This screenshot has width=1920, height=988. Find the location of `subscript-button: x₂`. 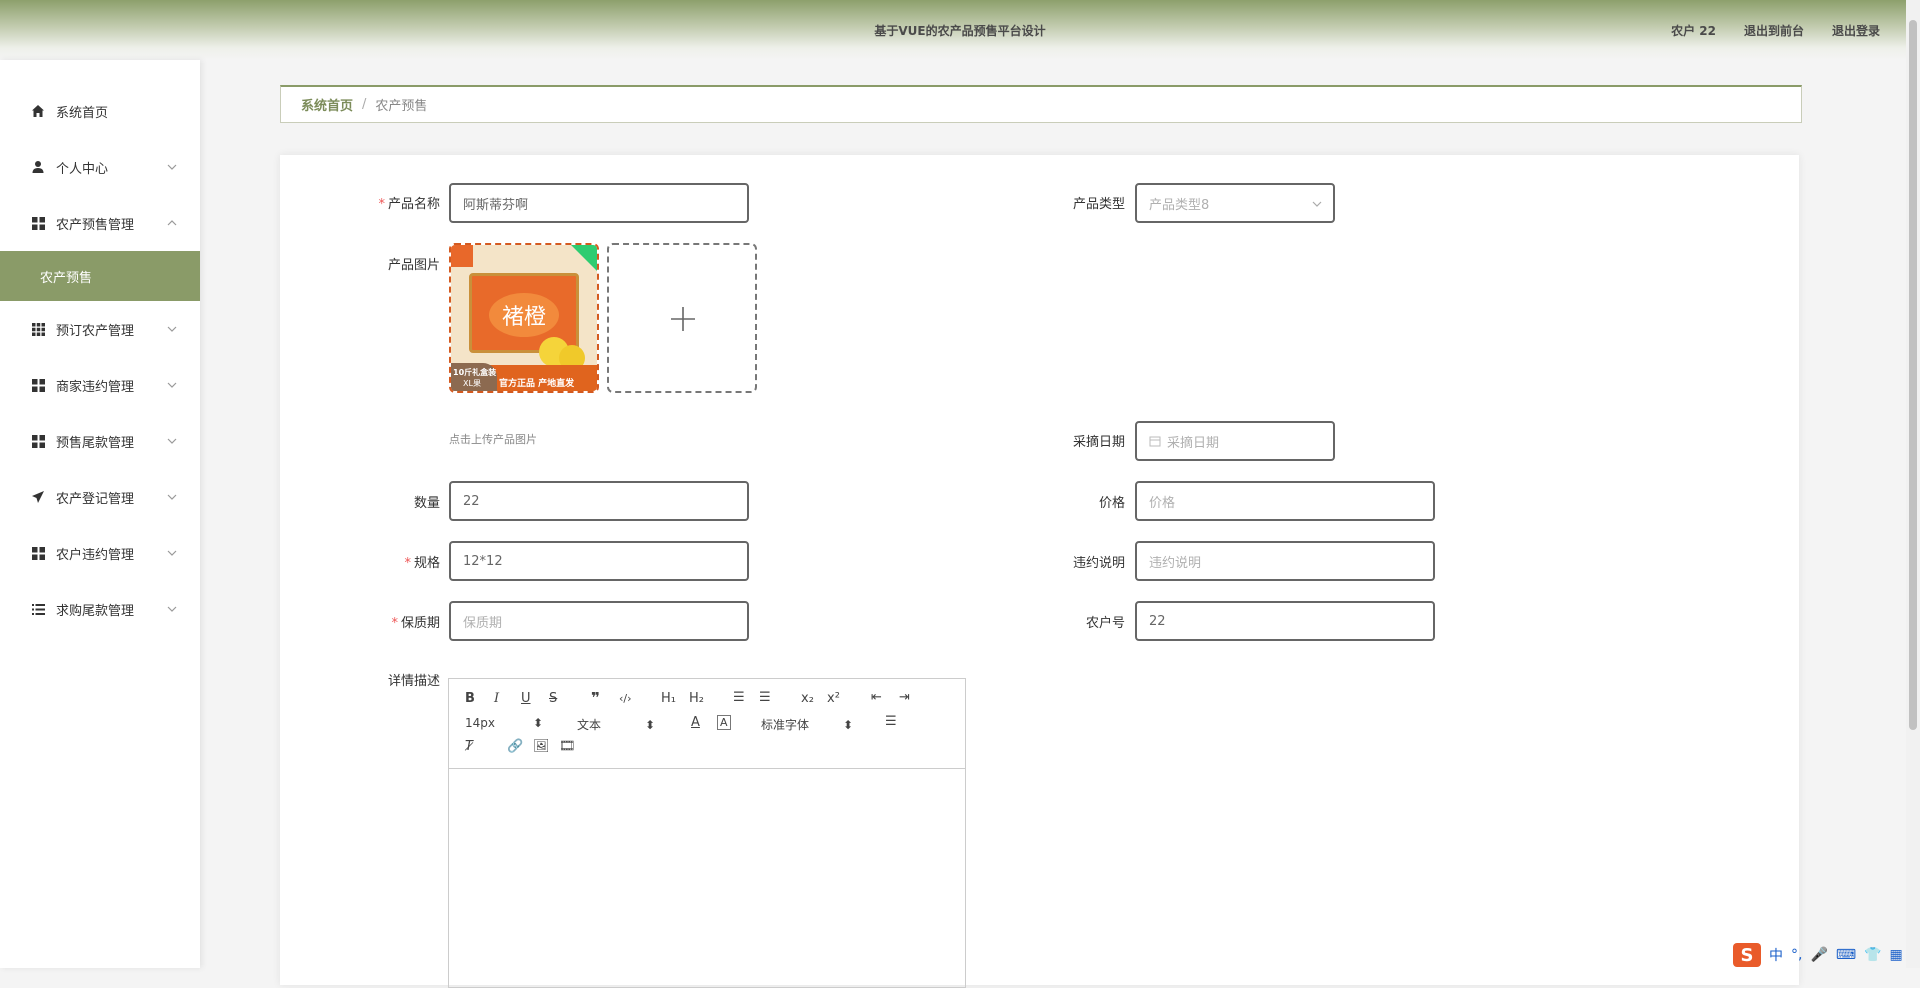

subscript-button: x₂ is located at coordinates (807, 698).